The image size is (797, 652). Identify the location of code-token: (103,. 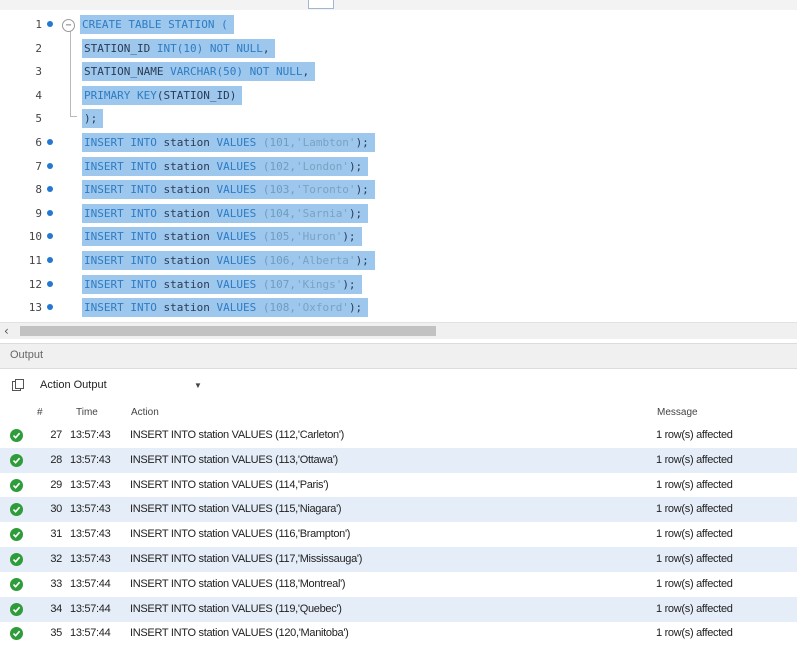
(279, 190).